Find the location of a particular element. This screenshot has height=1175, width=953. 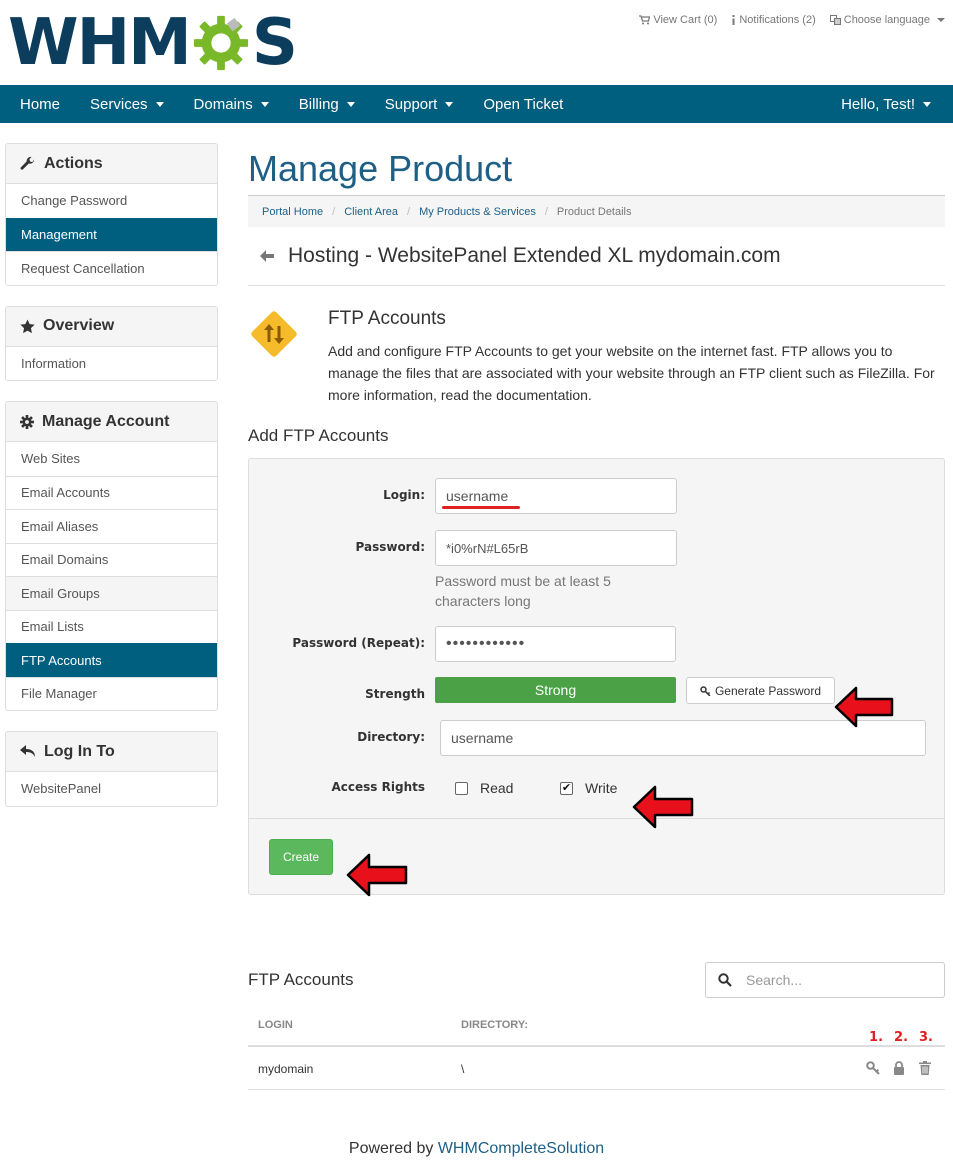

footer-link: WHMCompleteSolution is located at coordinates (521, 1148).